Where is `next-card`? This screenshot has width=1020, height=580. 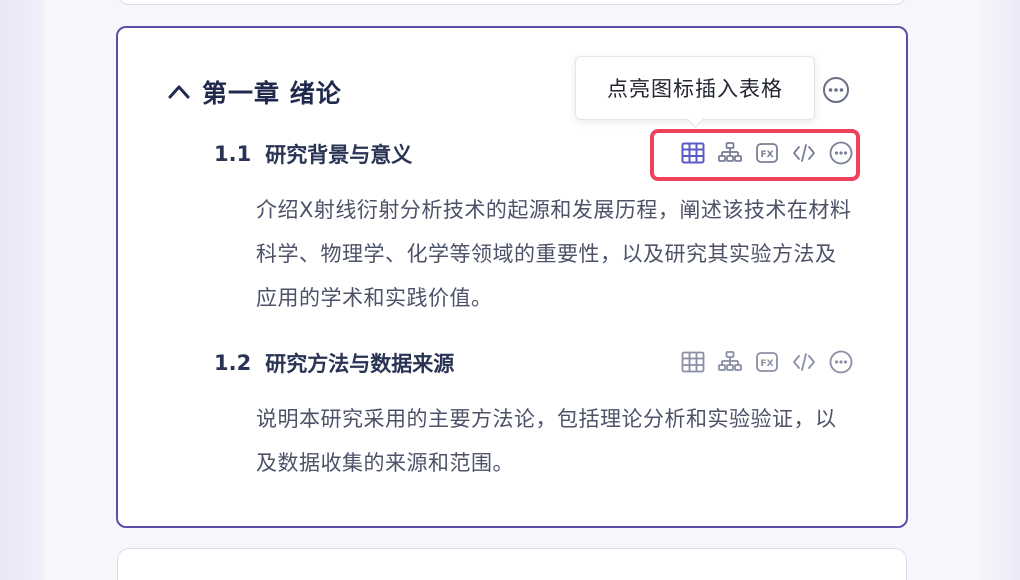
next-card is located at coordinates (512, 564).